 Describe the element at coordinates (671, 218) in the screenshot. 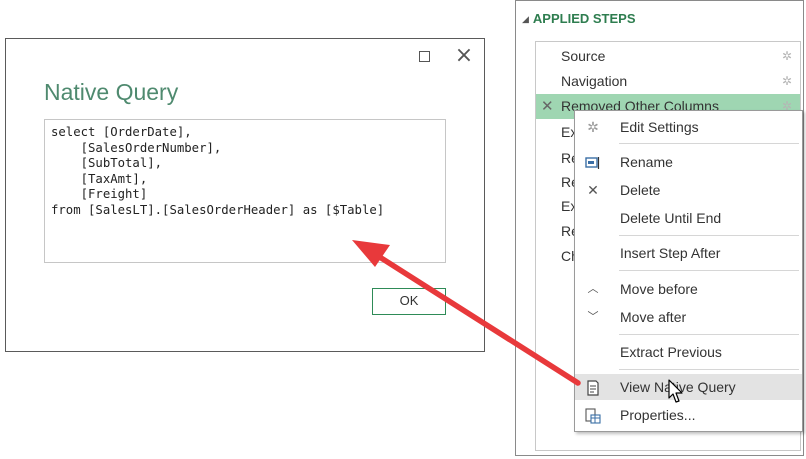

I see `menu-item-label: Delete Until End` at that location.